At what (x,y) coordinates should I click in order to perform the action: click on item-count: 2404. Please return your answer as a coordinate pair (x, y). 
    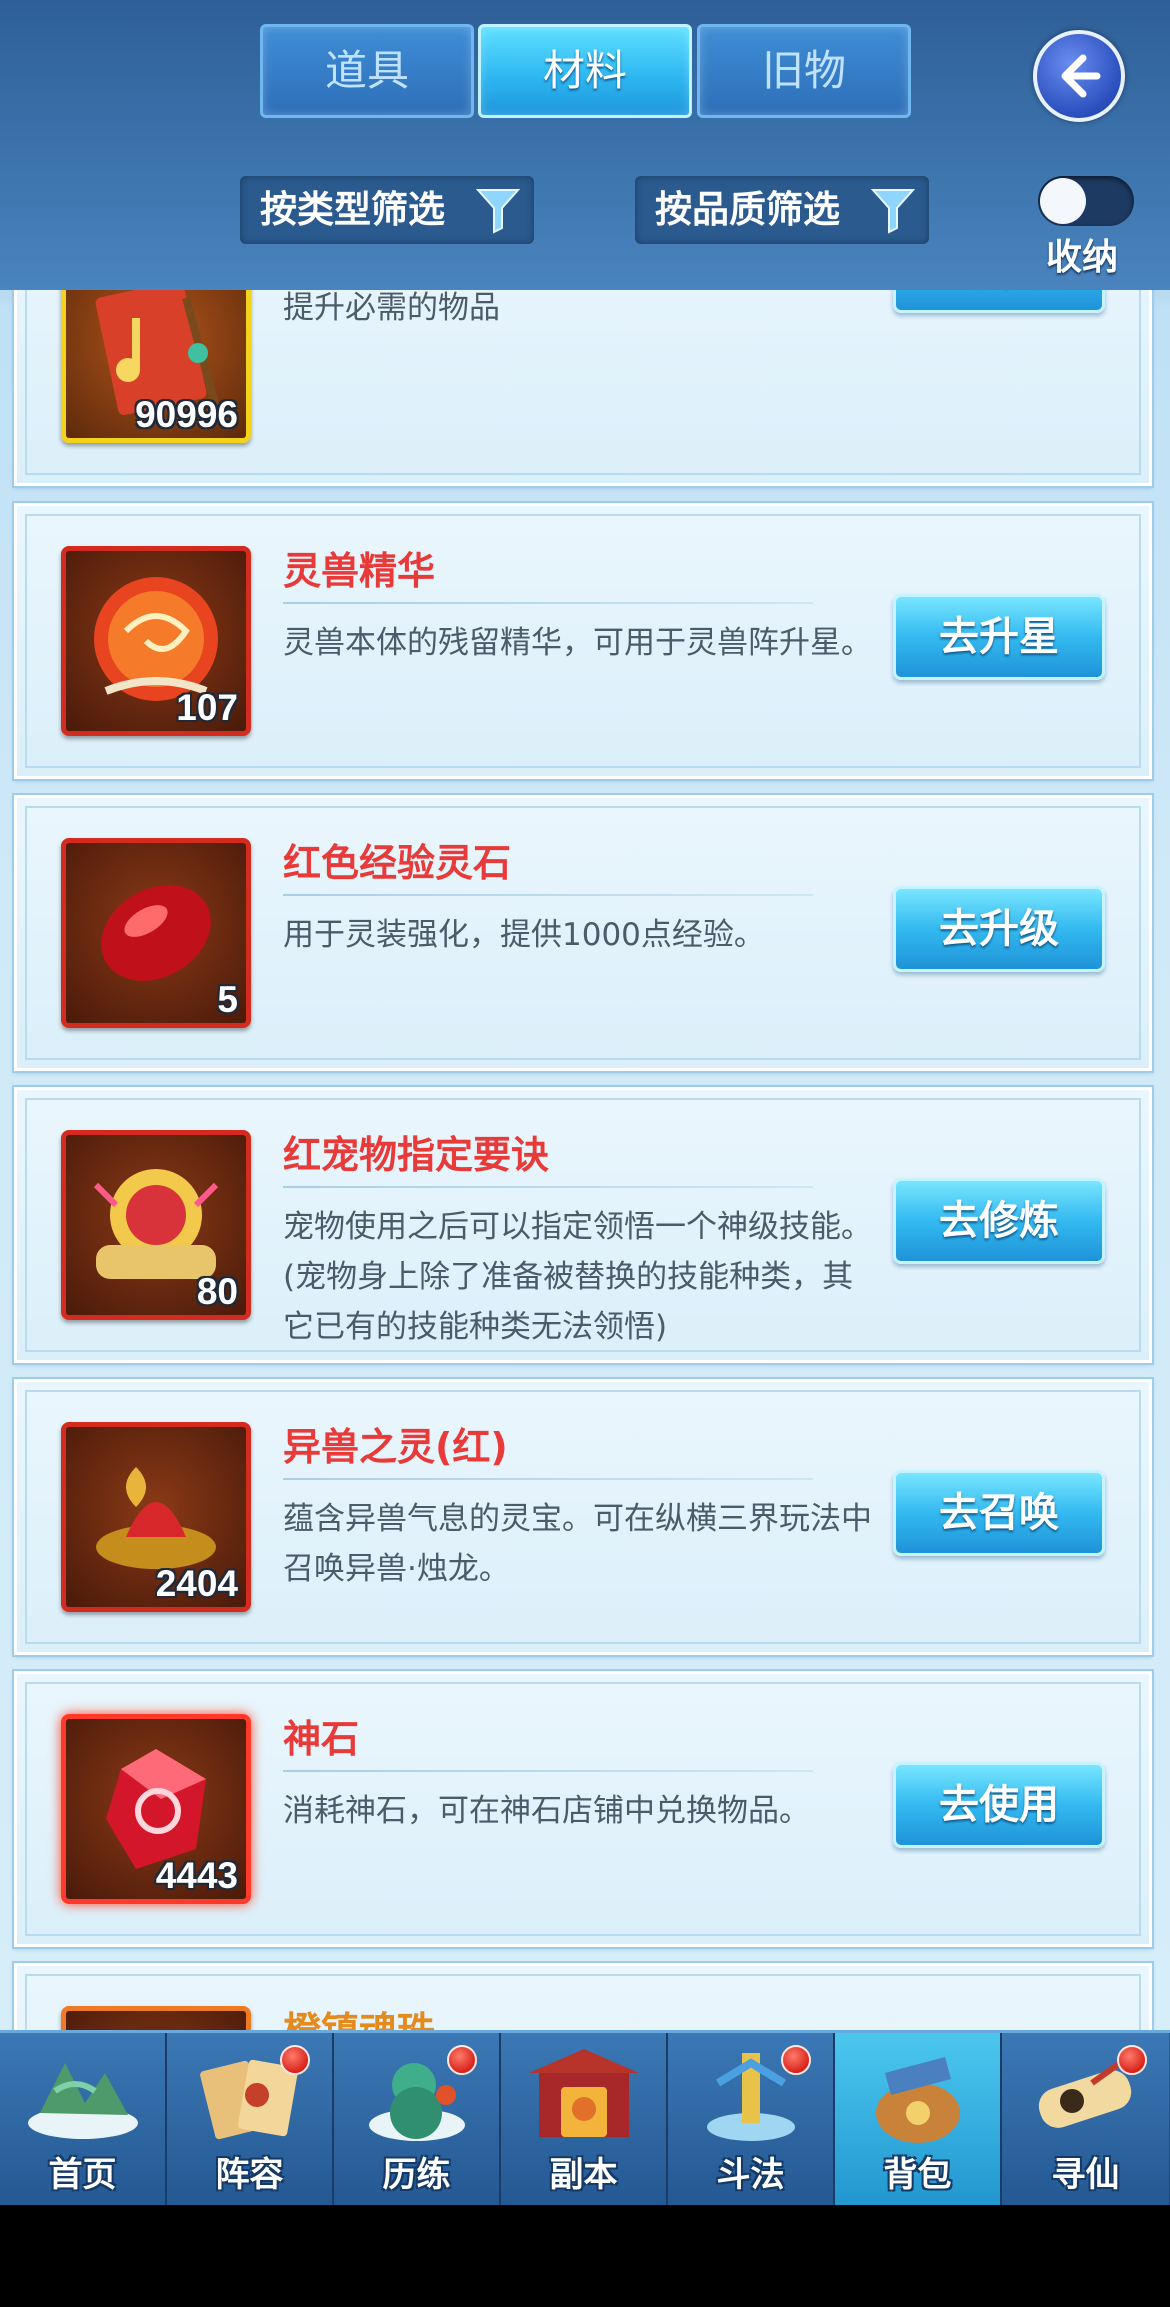
    Looking at the image, I should click on (196, 1583).